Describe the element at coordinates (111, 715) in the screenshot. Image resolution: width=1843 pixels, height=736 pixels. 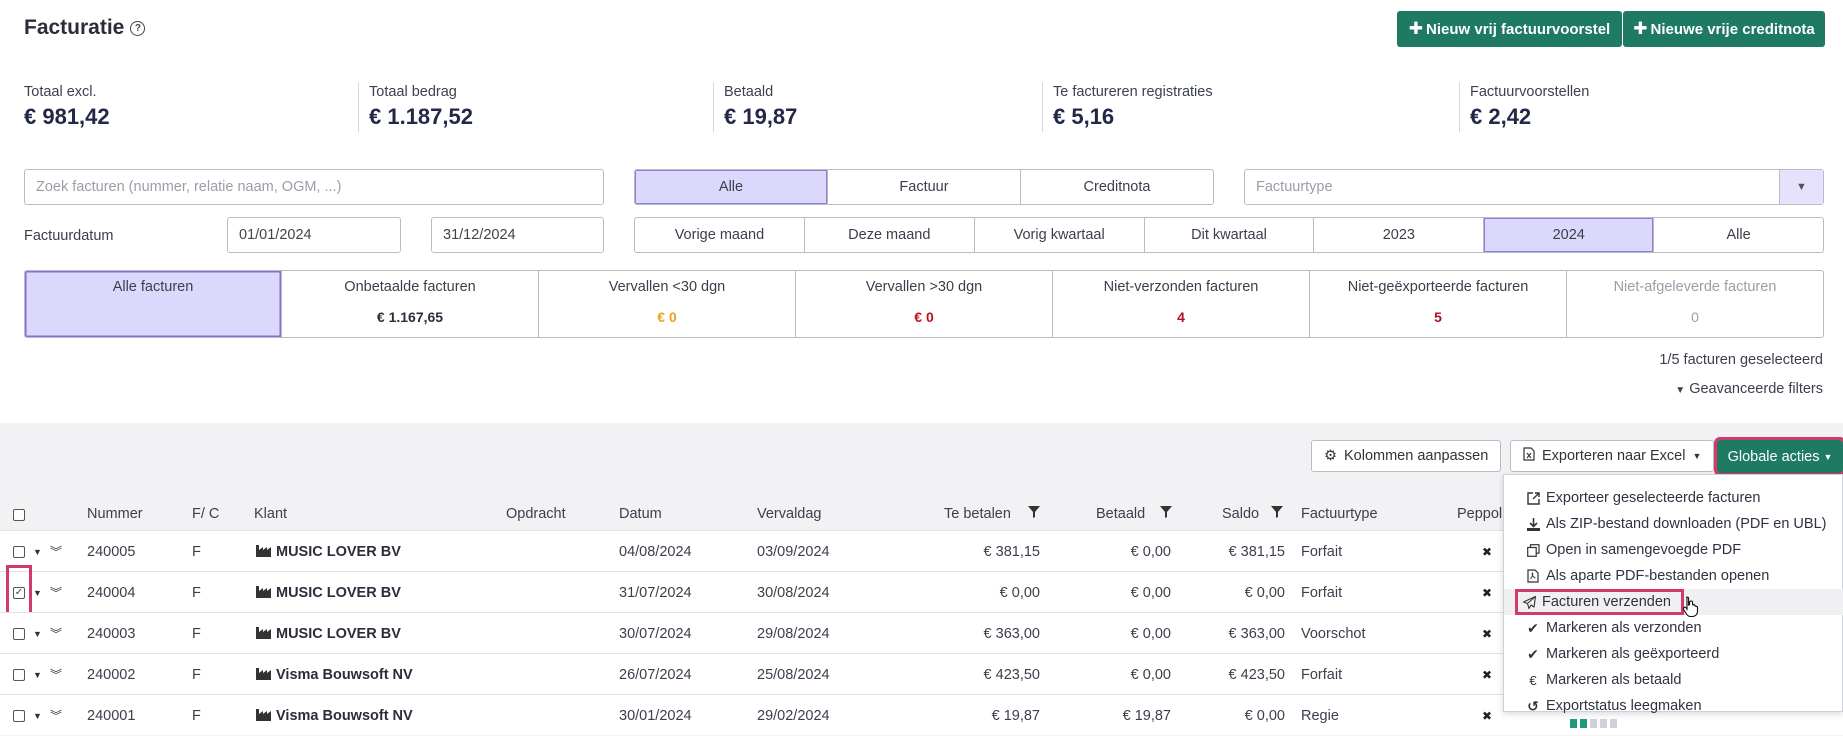
I see `cell-number: 240001` at that location.